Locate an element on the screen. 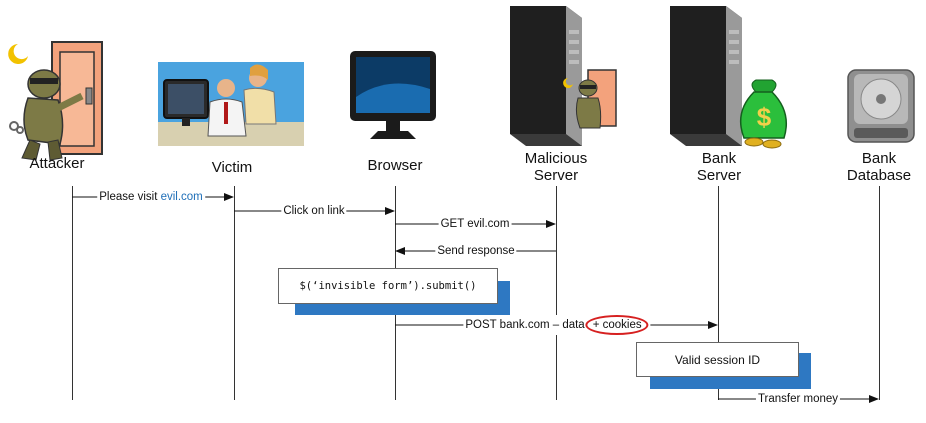 This screenshot has width=926, height=423. cookies-highlight: + cookies is located at coordinates (617, 325).